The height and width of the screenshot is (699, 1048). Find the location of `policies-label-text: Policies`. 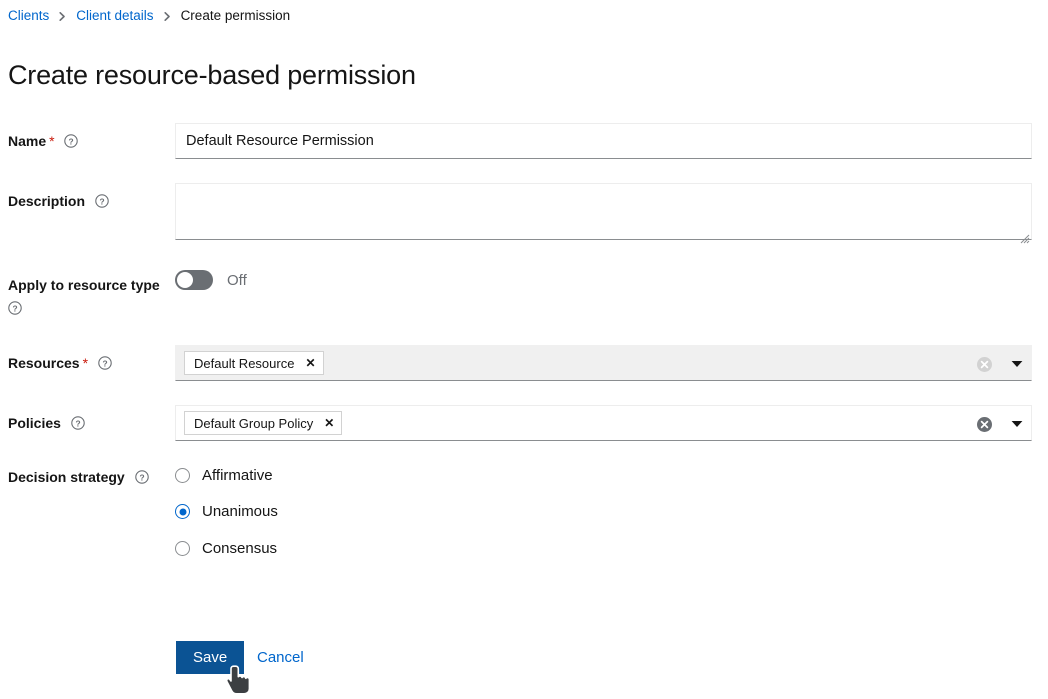

policies-label-text: Policies is located at coordinates (34, 423).